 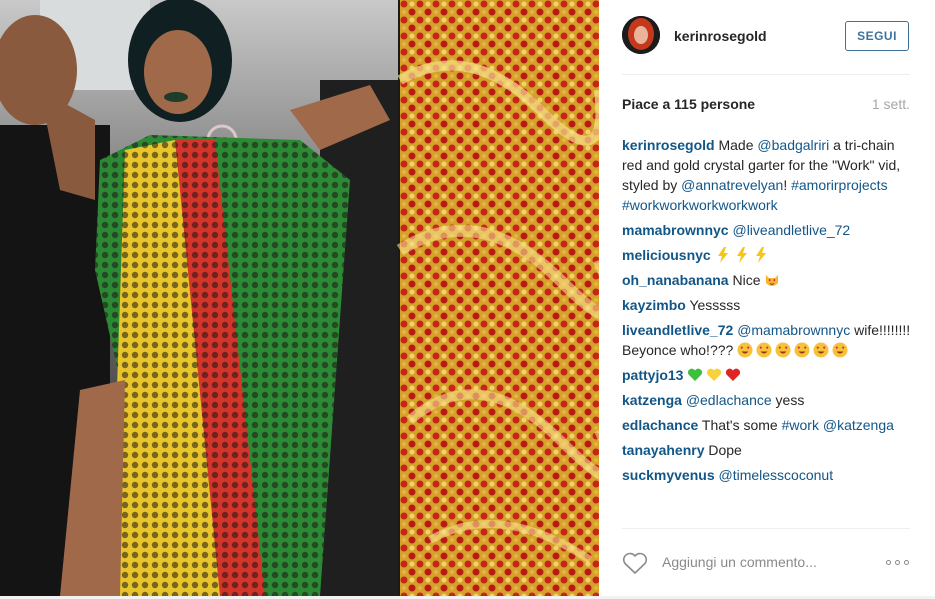 What do you see at coordinates (767, 375) in the screenshot?
I see `comment-item: pattyjo13` at bounding box center [767, 375].